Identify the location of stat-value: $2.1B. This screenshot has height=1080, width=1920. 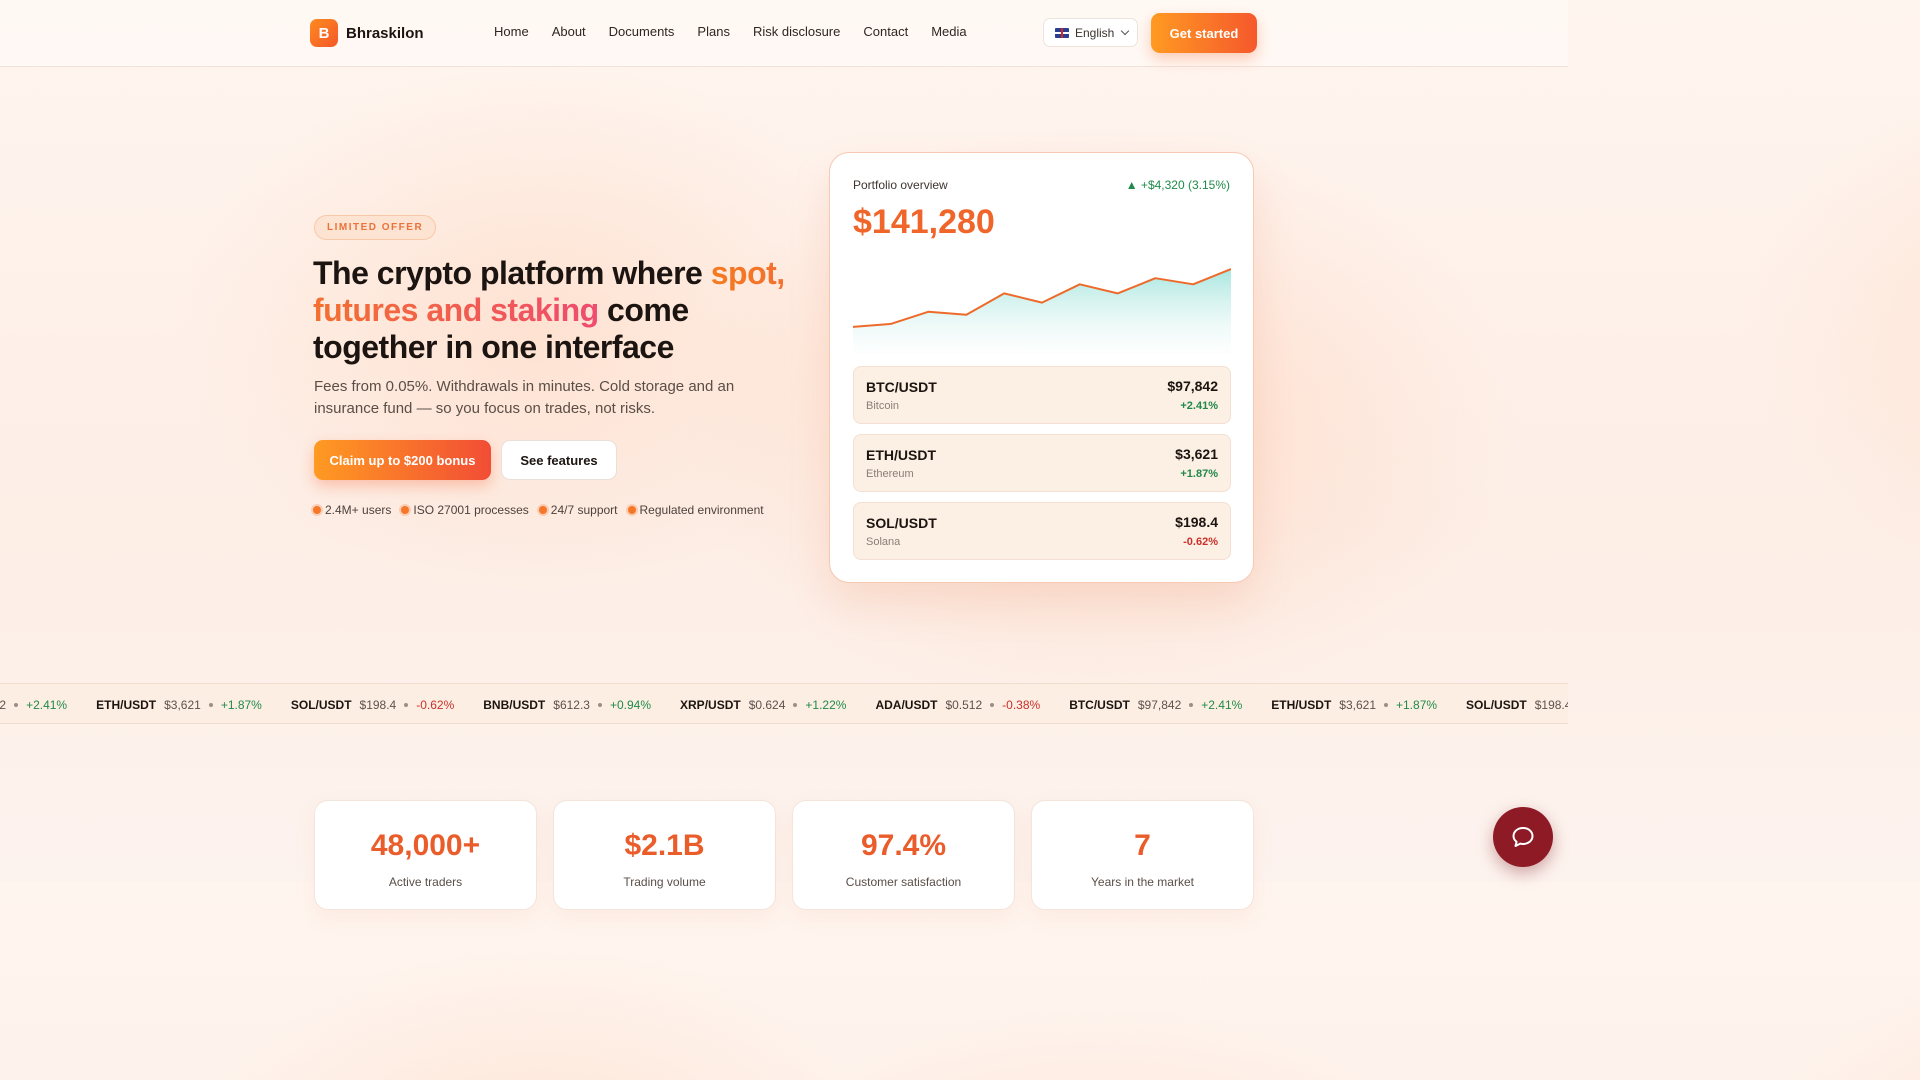
(664, 845).